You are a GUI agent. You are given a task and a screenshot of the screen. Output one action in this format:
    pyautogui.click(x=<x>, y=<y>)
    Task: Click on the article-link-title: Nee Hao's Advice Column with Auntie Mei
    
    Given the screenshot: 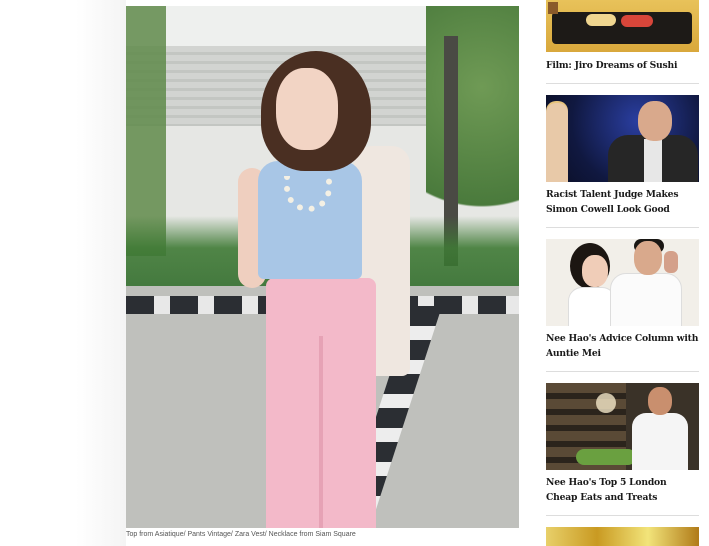 What is the action you would take?
    pyautogui.click(x=622, y=346)
    